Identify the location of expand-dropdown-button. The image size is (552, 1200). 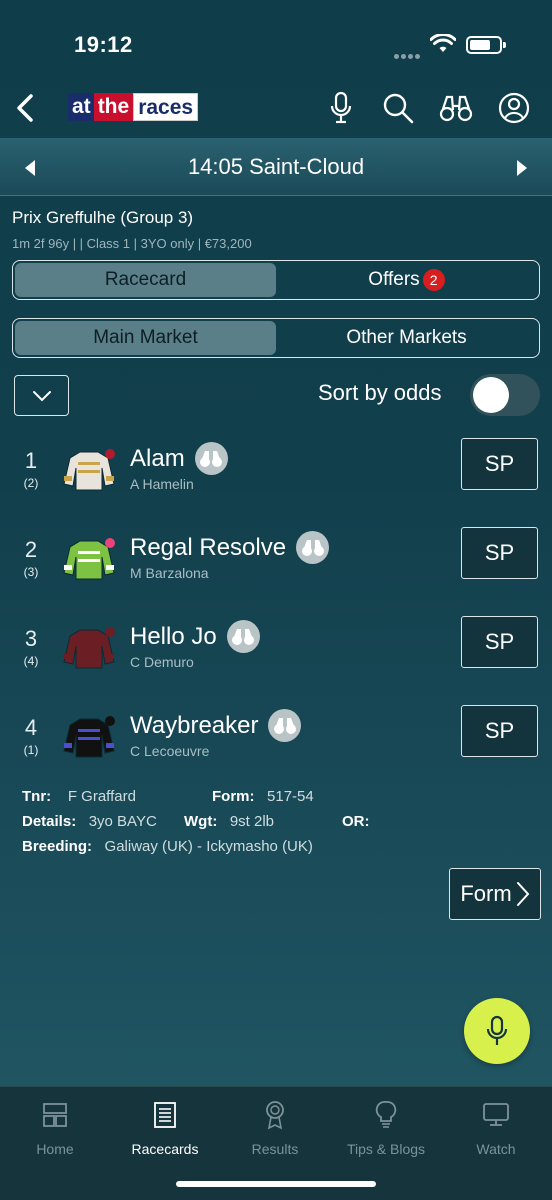
(41, 395).